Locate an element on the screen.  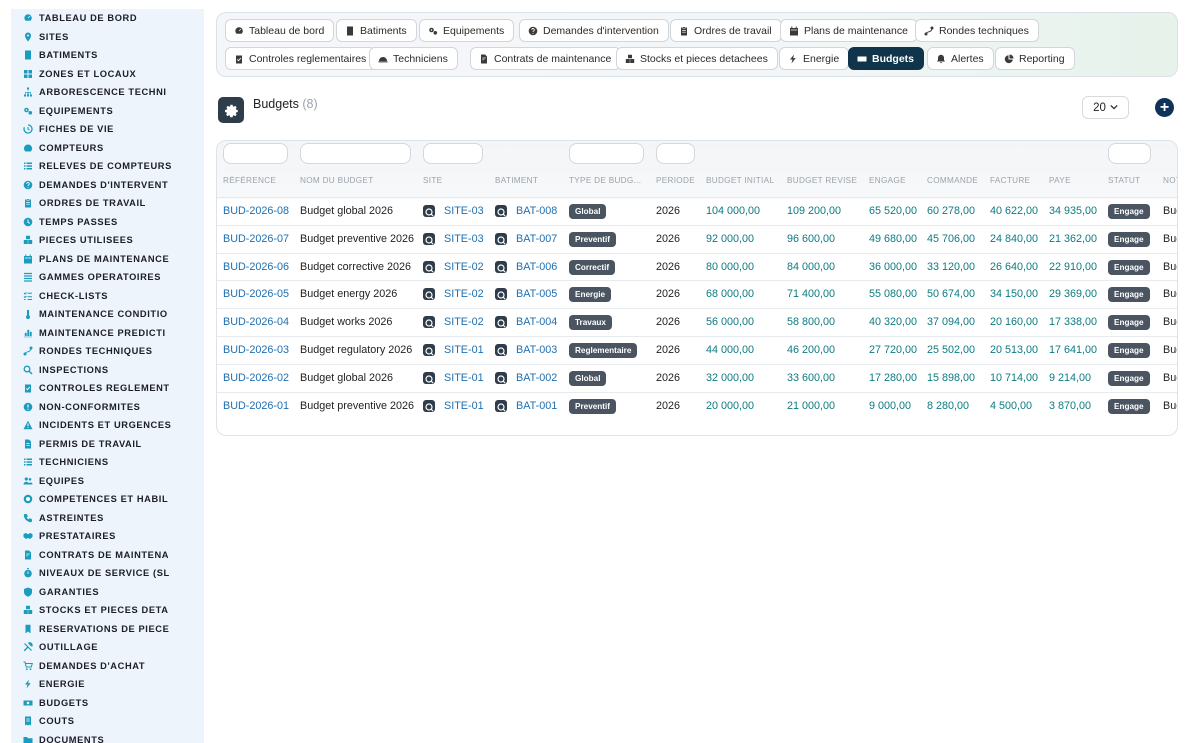
column-header: PERIODE is located at coordinates (675, 180).